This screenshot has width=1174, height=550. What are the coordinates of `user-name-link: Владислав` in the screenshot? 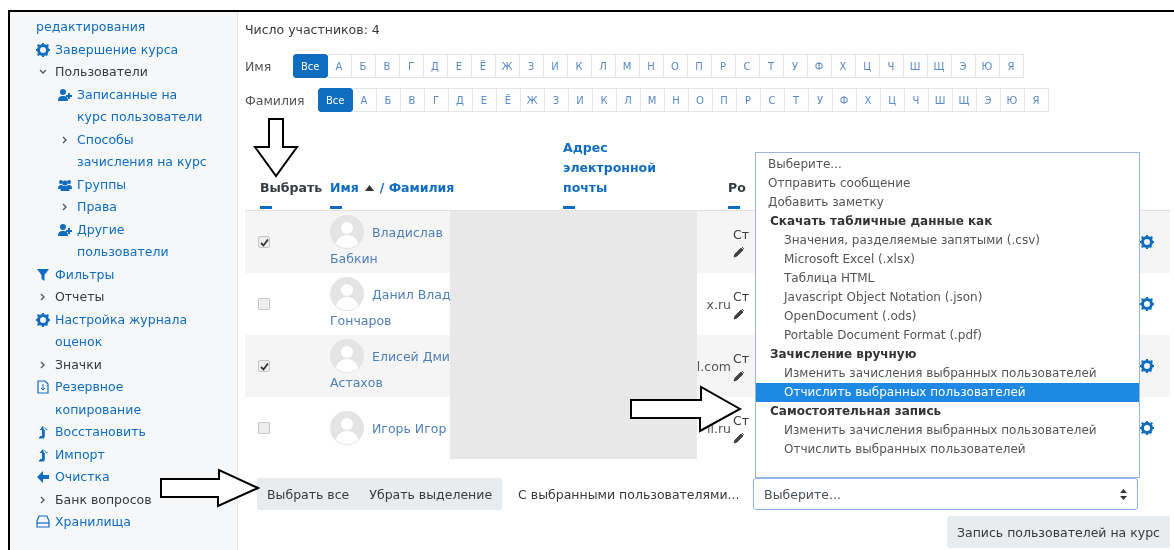 It's located at (407, 232).